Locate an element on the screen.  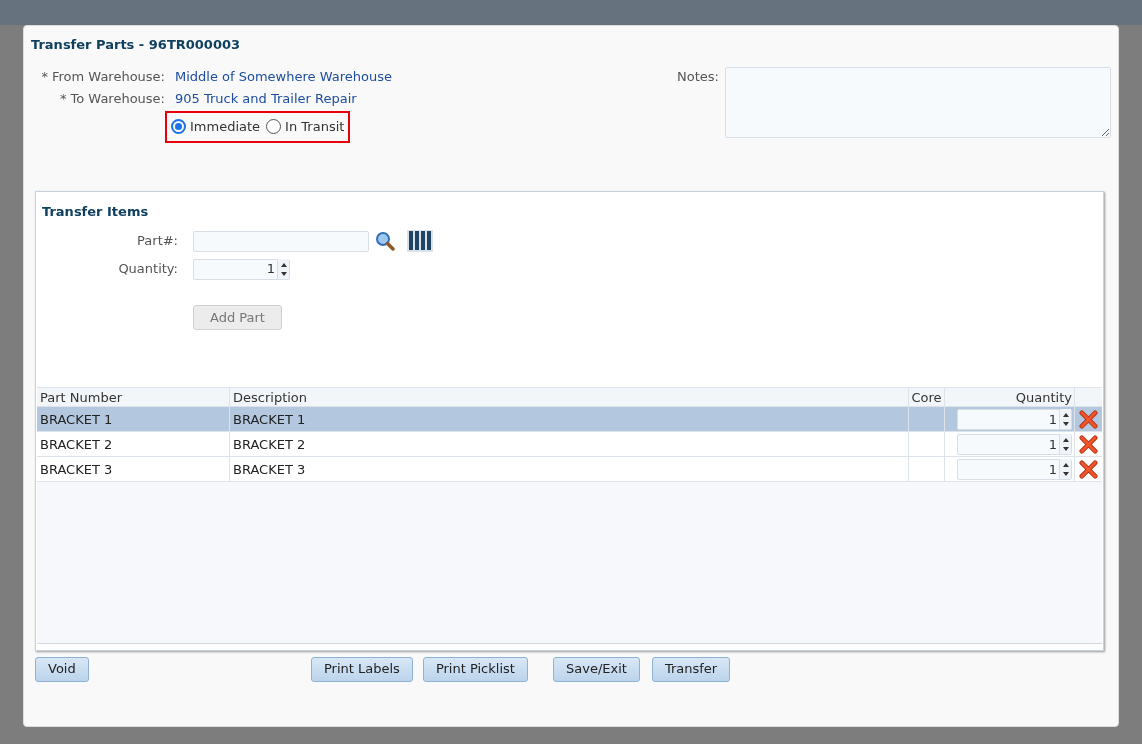
field-label: Quantity: is located at coordinates (147, 269).